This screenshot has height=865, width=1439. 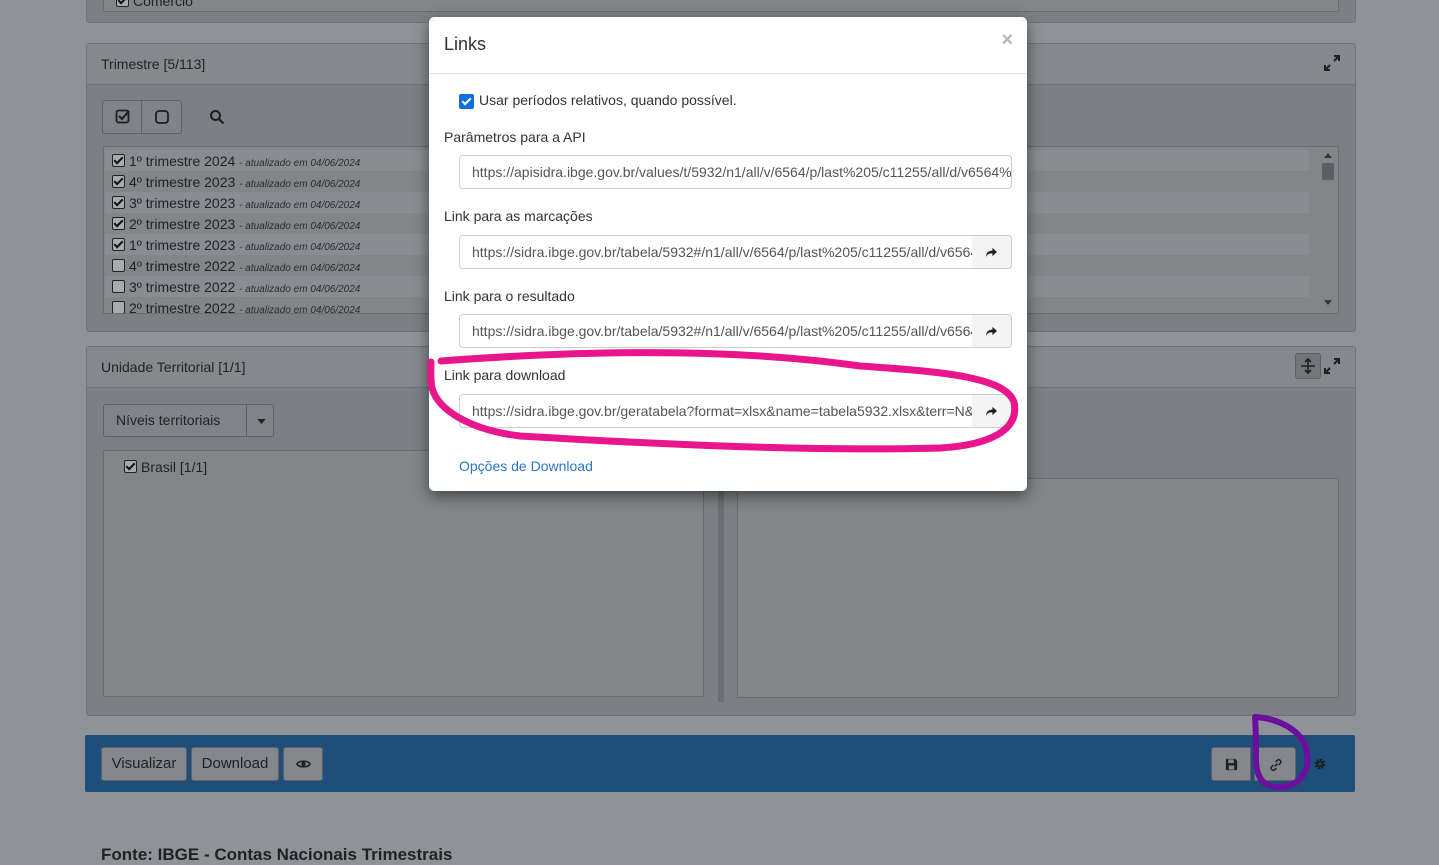 I want to click on uncheck-all-icon, so click(x=162, y=117).